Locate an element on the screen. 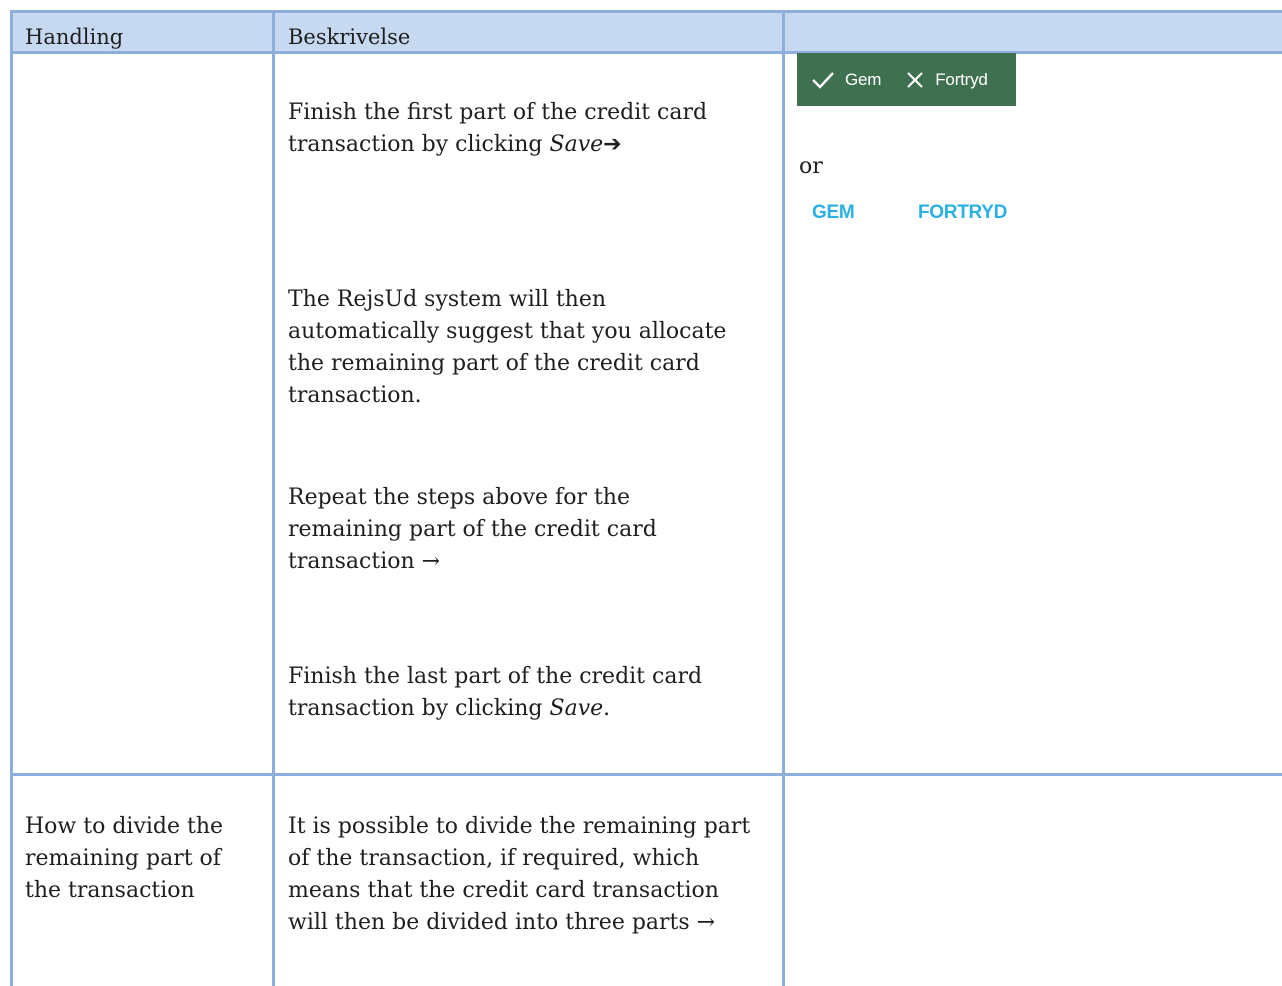  table-header-row is located at coordinates (646, 31).